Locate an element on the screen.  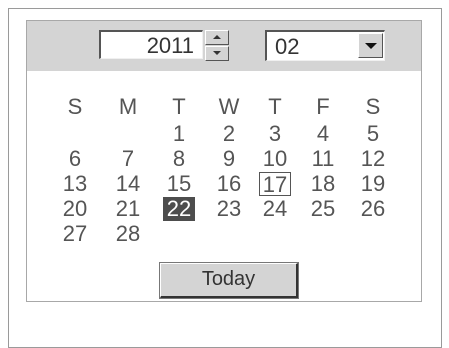
day-cell: 14 is located at coordinates (128, 184).